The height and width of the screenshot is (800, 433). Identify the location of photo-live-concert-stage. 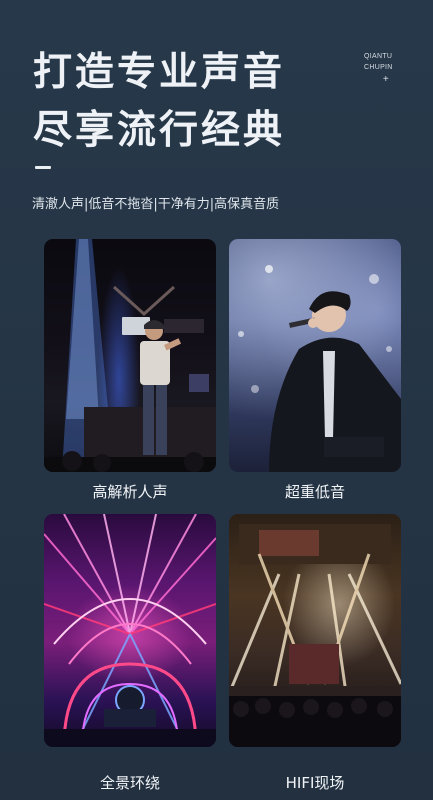
(315, 630).